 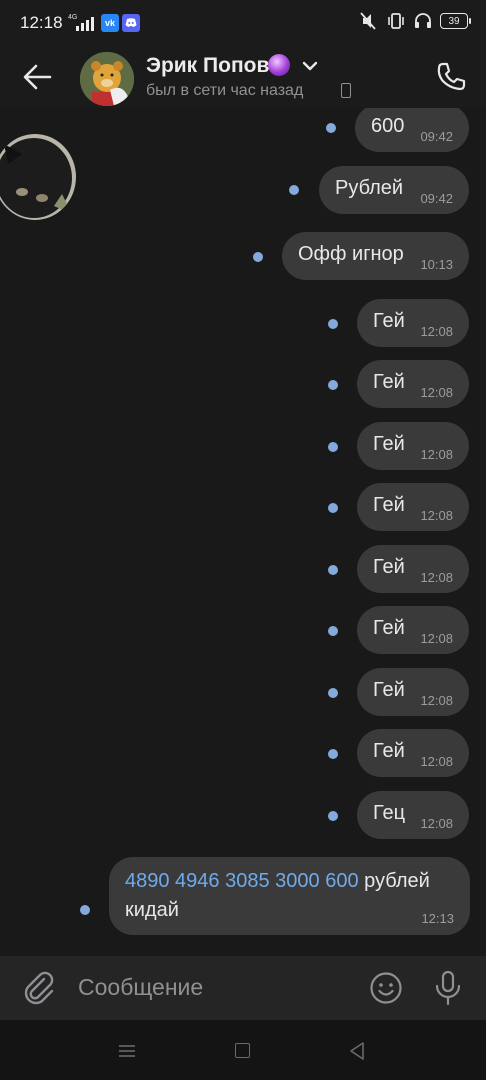 I want to click on peer-name: Эрик Попов, so click(x=207, y=66).